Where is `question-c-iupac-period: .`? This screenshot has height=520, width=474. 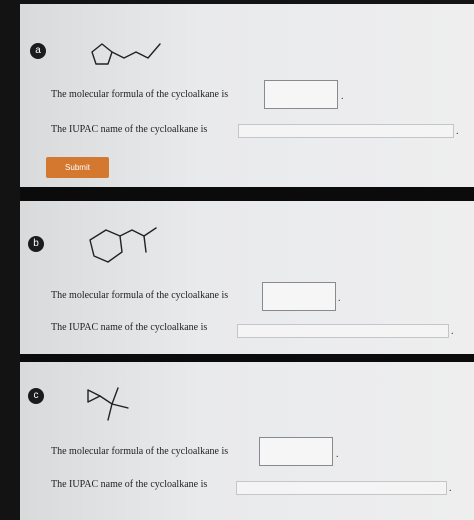 question-c-iupac-period: . is located at coordinates (450, 488).